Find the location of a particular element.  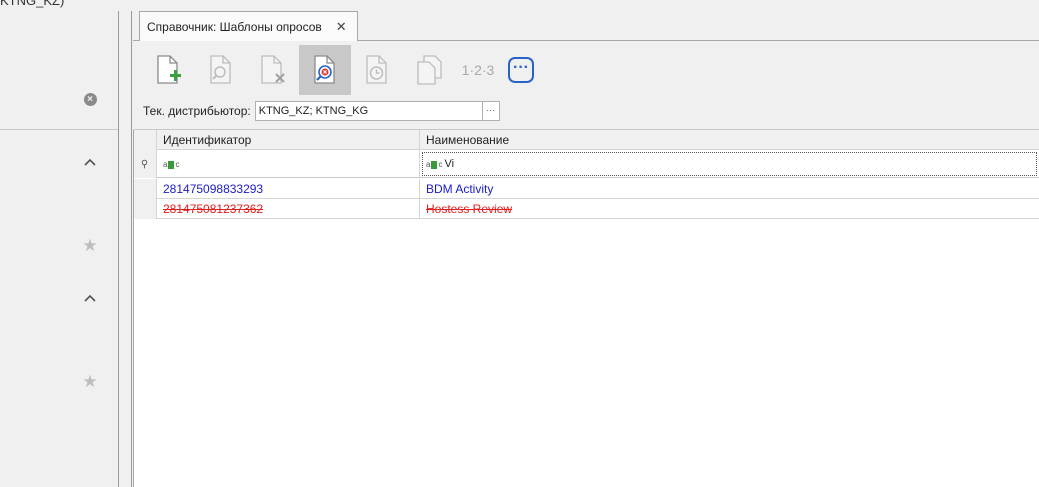

pin-icon: ⚲ is located at coordinates (144, 164).